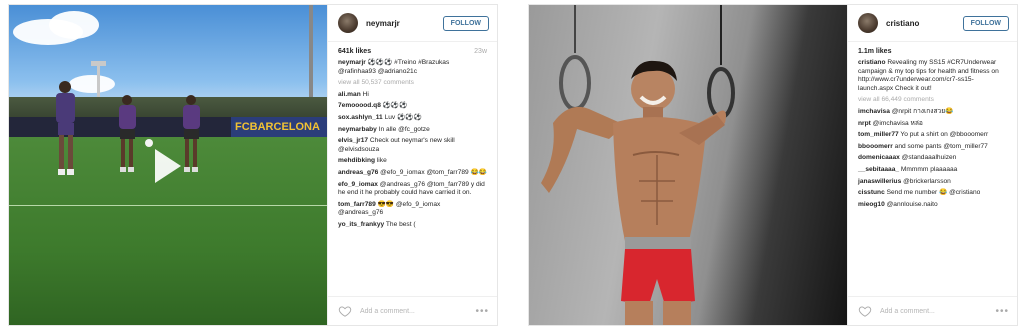 The height and width of the screenshot is (330, 1024). I want to click on comment-item: bbooomerr and some pants @tom_miller77, so click(932, 147).